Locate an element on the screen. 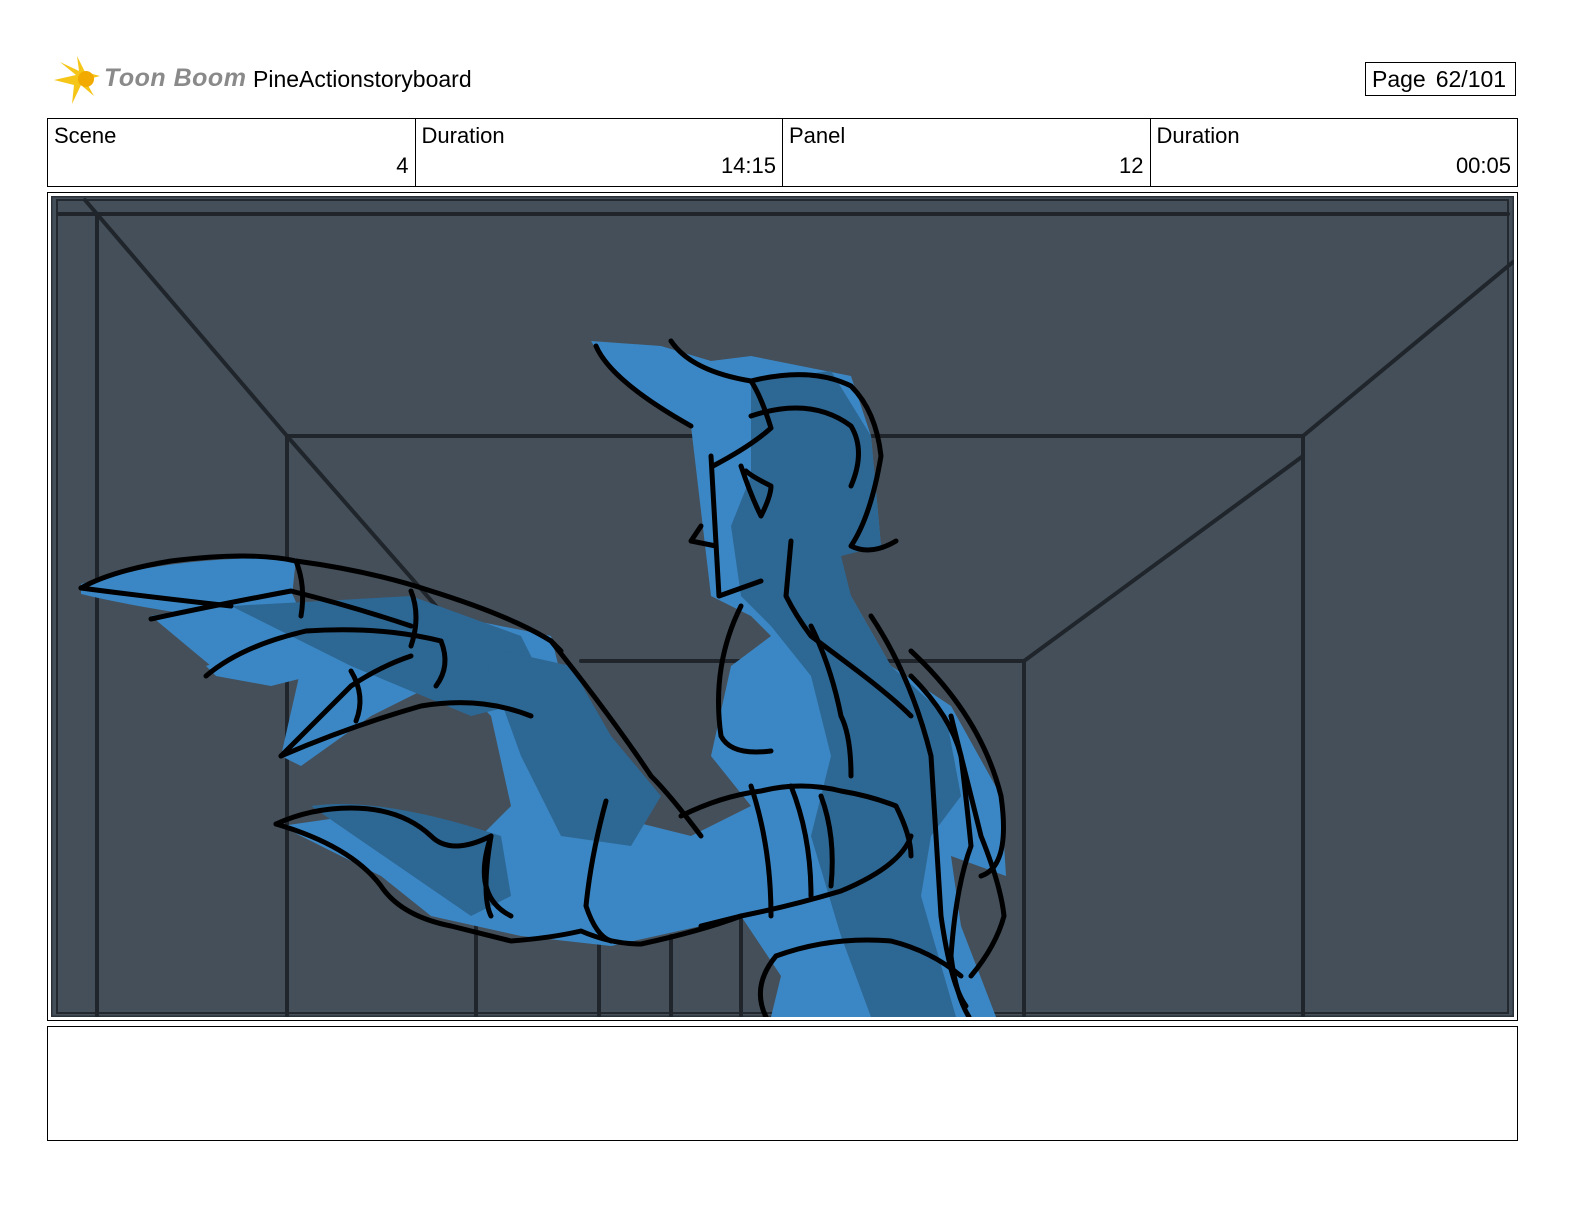 The width and height of the screenshot is (1584, 1224). scene-duration-label: Duration is located at coordinates (463, 135).